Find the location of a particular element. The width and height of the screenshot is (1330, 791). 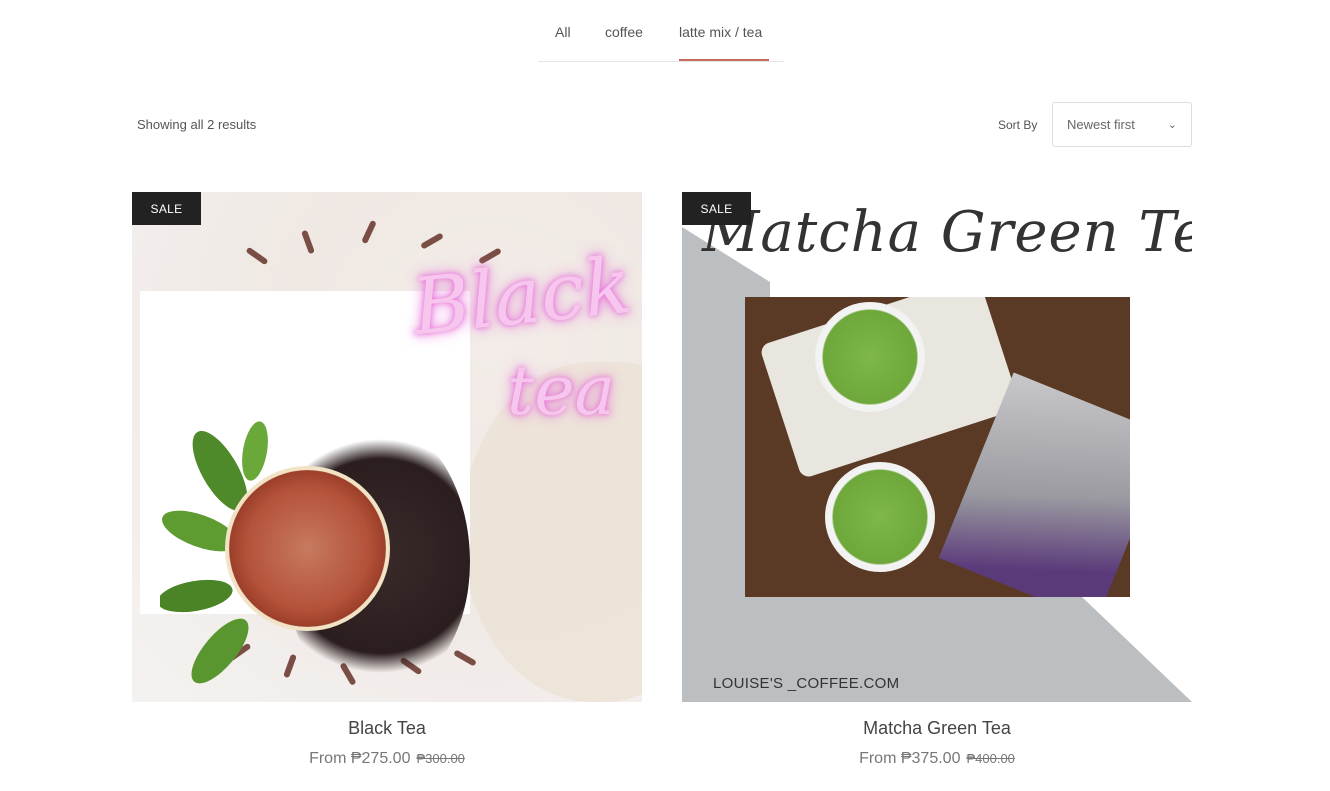

sort-selected-value: Newest first is located at coordinates (1101, 124).